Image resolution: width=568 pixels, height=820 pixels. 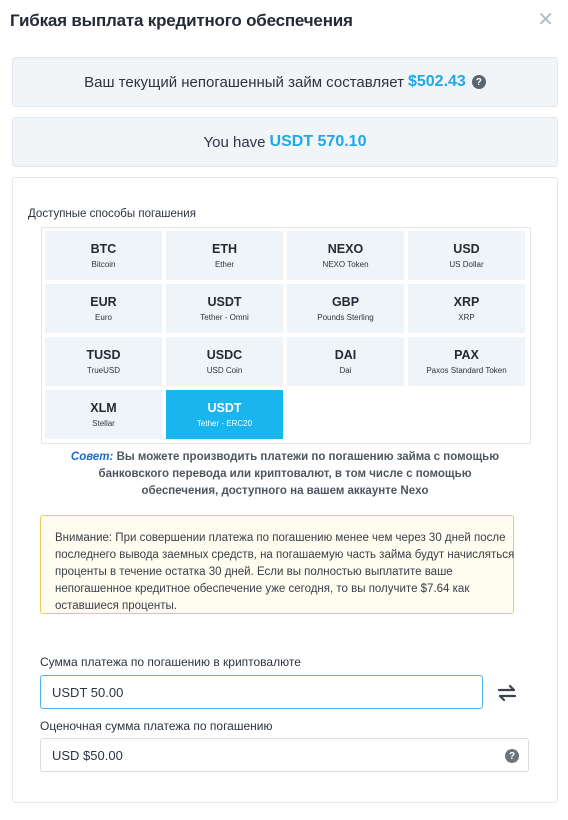 What do you see at coordinates (345, 354) in the screenshot?
I see `method-code: DAI` at bounding box center [345, 354].